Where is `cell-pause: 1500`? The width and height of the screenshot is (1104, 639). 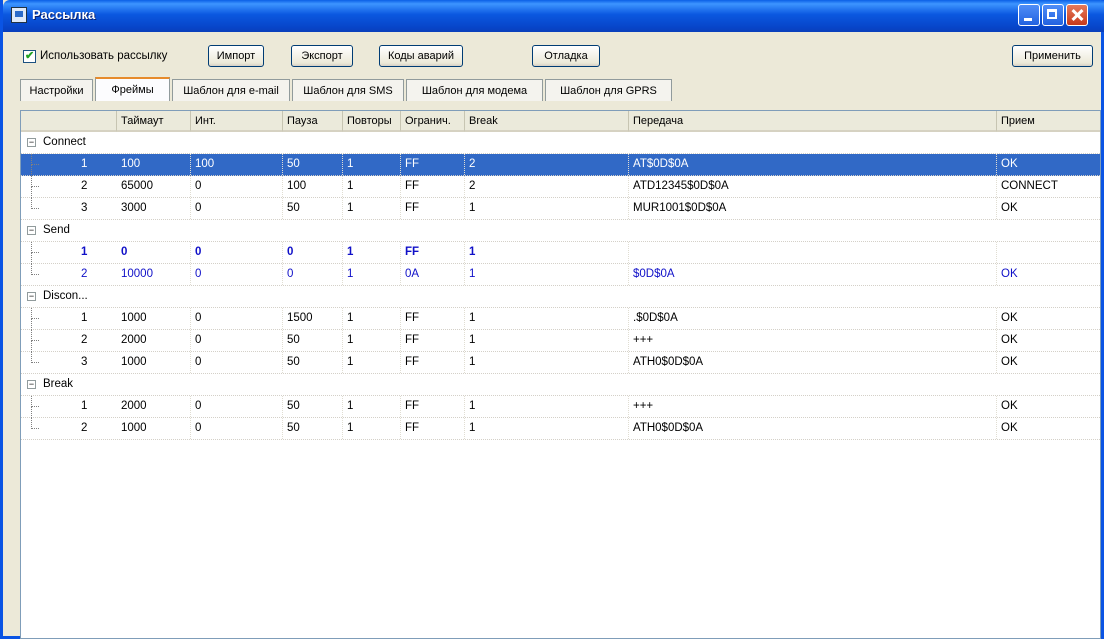 cell-pause: 1500 is located at coordinates (313, 318).